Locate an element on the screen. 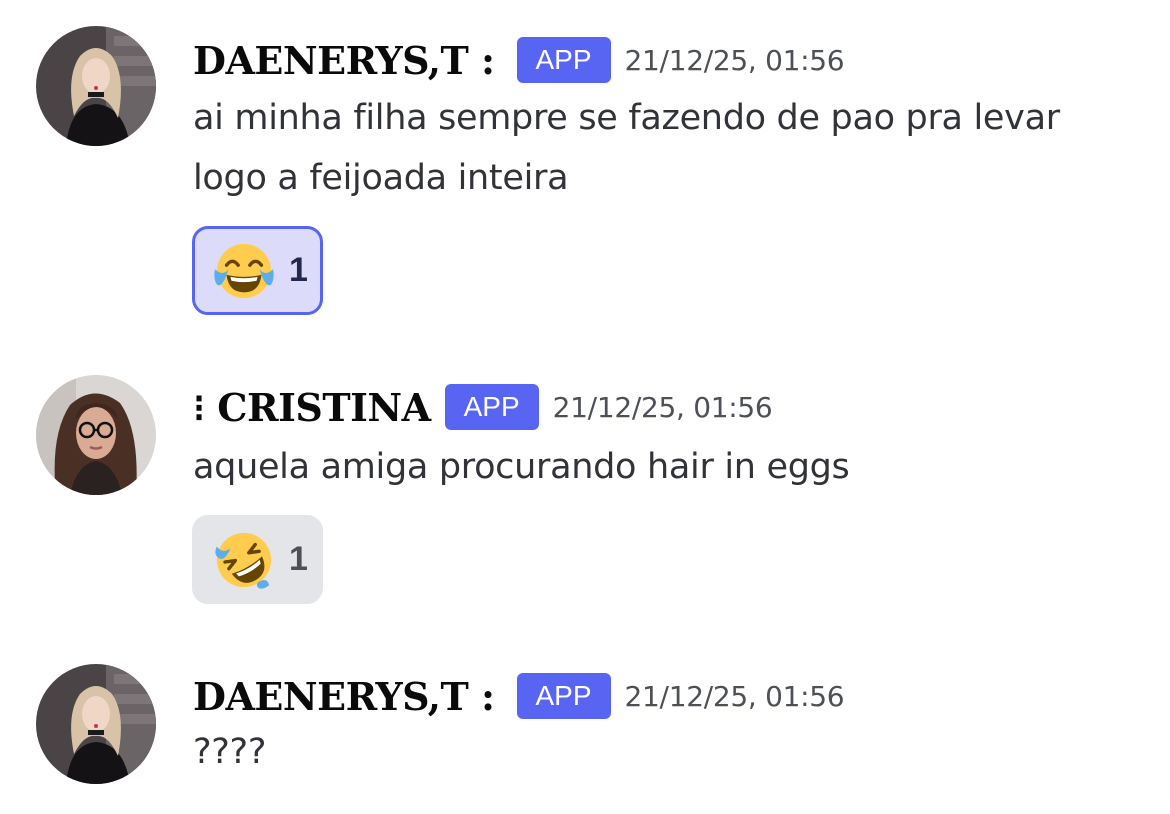 The height and width of the screenshot is (814, 1170). message-header: ⁝ CRISTINA APP 21/12/25, 01:56 is located at coordinates (483, 407).